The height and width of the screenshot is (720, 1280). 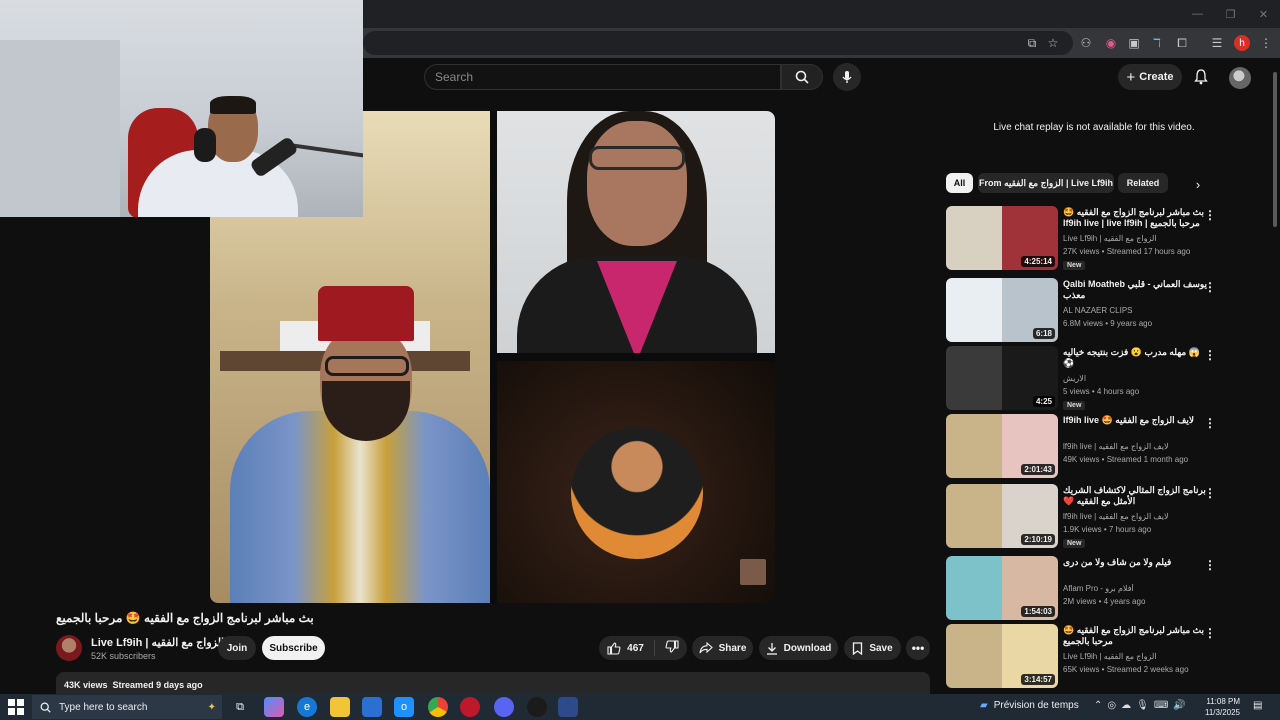 I want to click on save-button: Save, so click(x=872, y=648).